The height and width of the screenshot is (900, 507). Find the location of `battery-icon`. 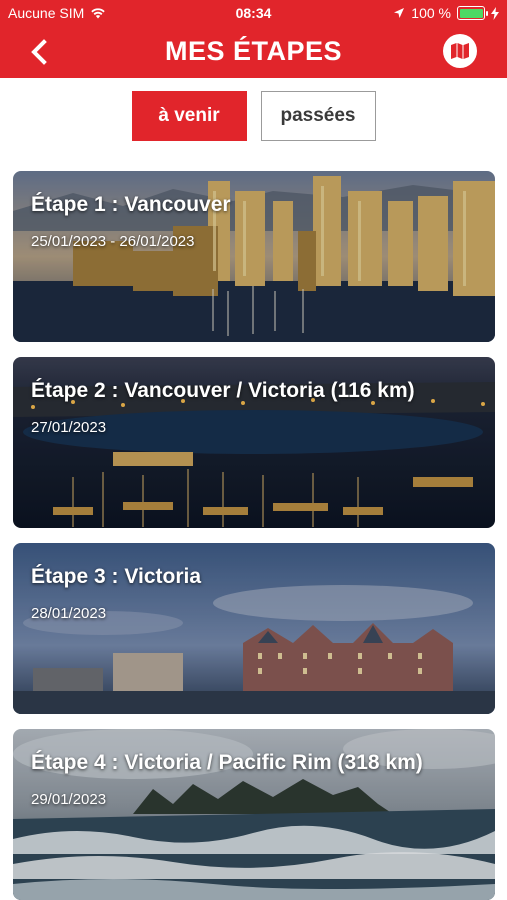

battery-icon is located at coordinates (472, 13).